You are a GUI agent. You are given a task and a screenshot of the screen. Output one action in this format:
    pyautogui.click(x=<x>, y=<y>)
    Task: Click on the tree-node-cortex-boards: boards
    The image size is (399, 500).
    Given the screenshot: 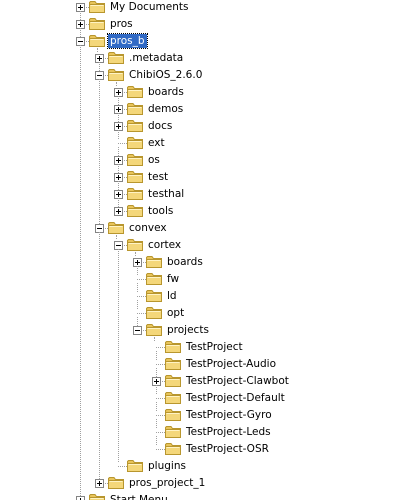 What is the action you would take?
    pyautogui.click(x=199, y=262)
    